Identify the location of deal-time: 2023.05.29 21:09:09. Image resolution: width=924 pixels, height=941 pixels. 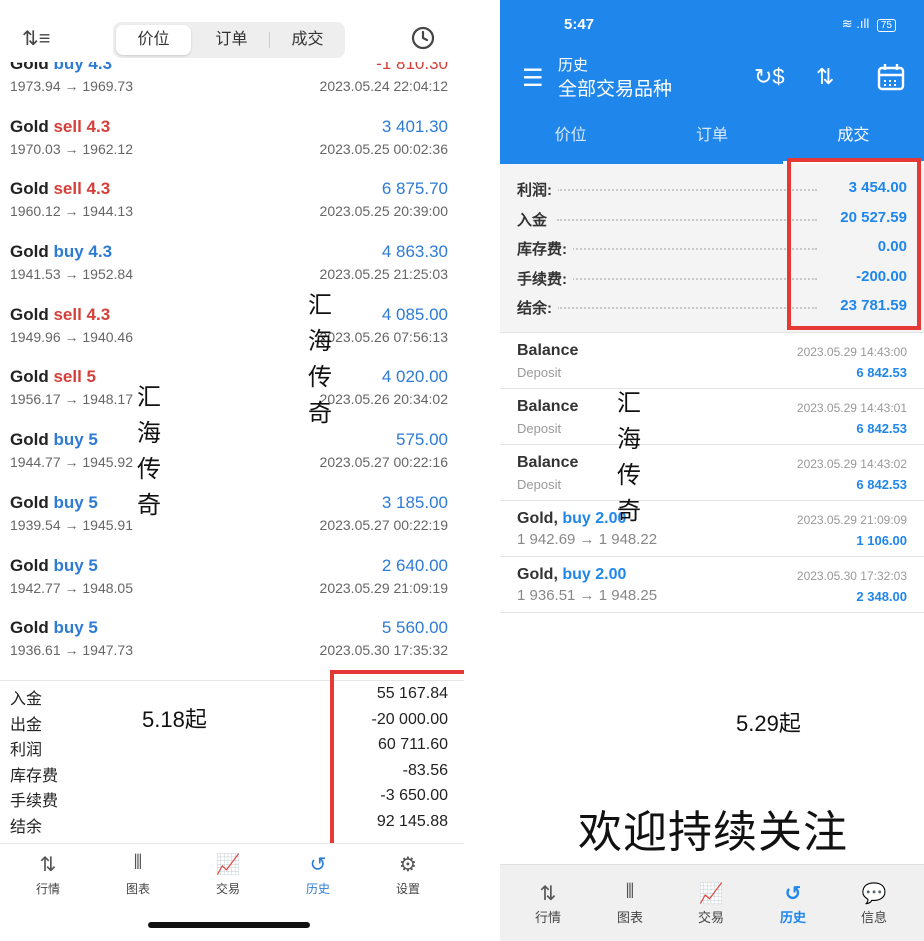
(851, 520).